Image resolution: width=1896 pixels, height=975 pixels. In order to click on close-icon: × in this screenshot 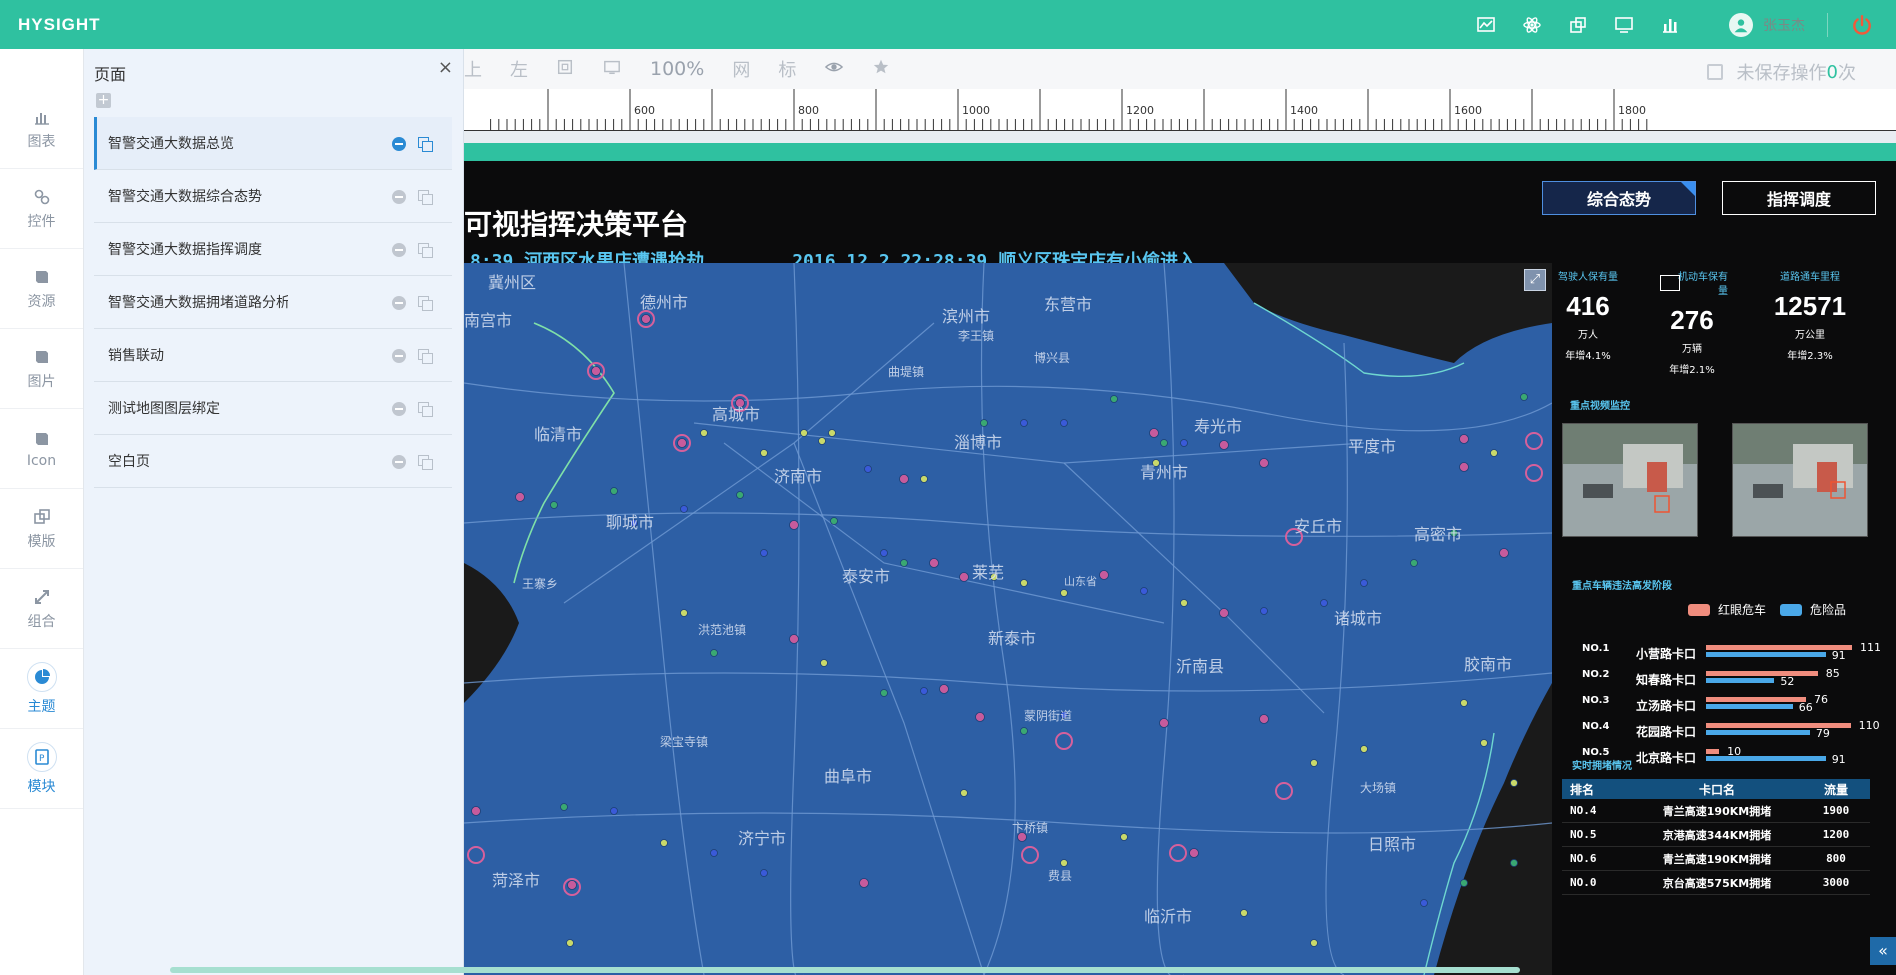, I will do `click(445, 67)`.